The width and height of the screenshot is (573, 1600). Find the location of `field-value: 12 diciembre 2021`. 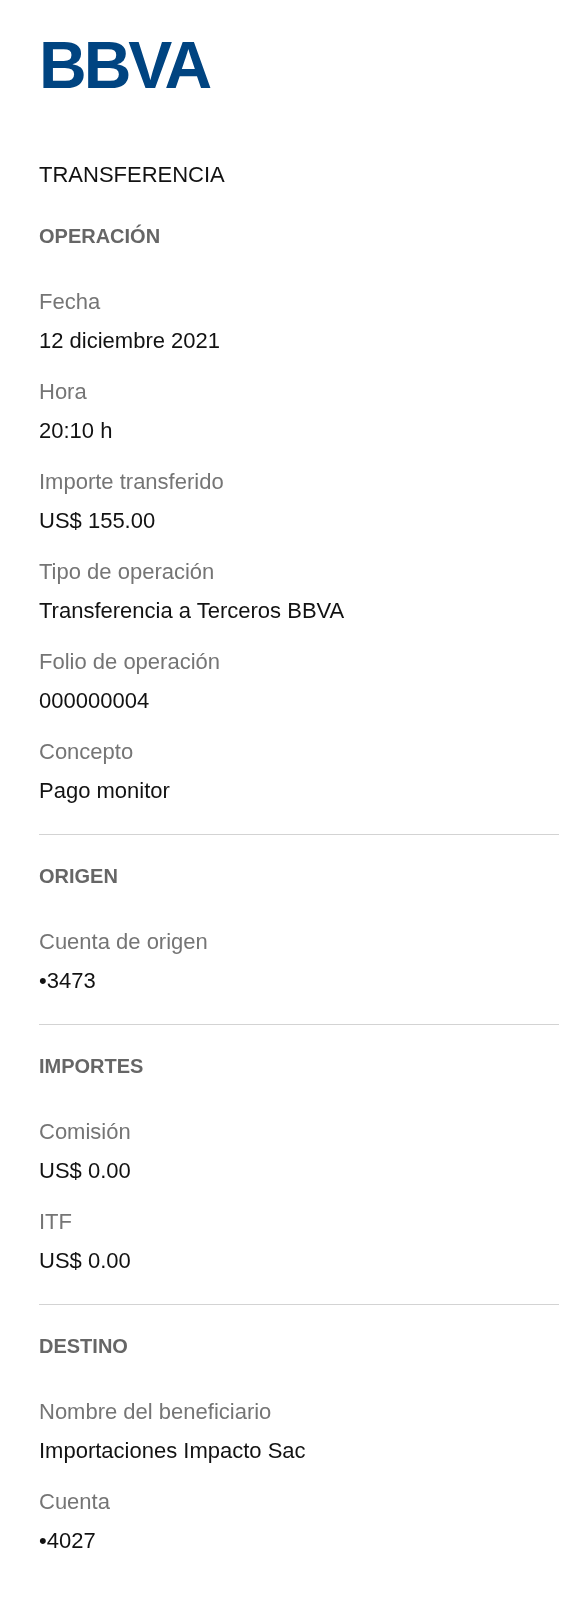

field-value: 12 diciembre 2021 is located at coordinates (129, 341).